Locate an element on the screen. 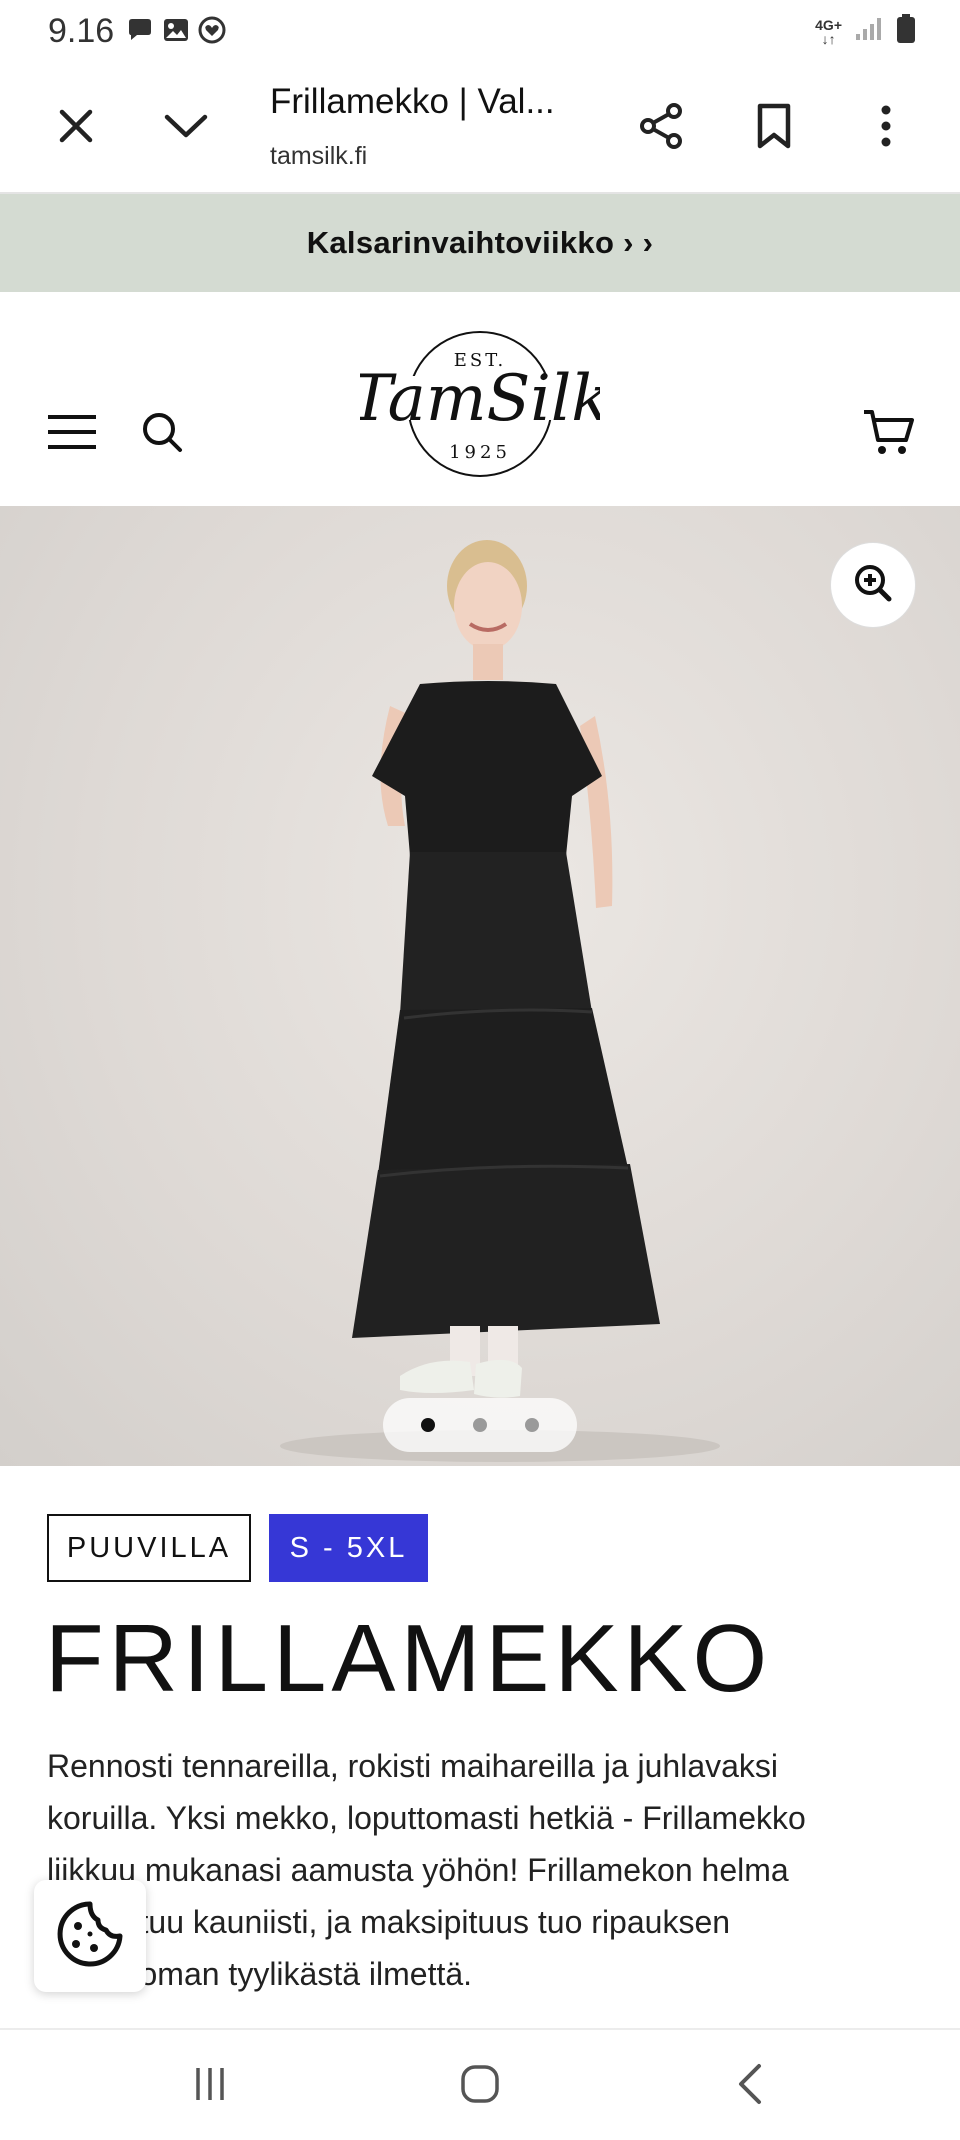 The image size is (960, 2140). more-vertical-icon is located at coordinates (886, 128).